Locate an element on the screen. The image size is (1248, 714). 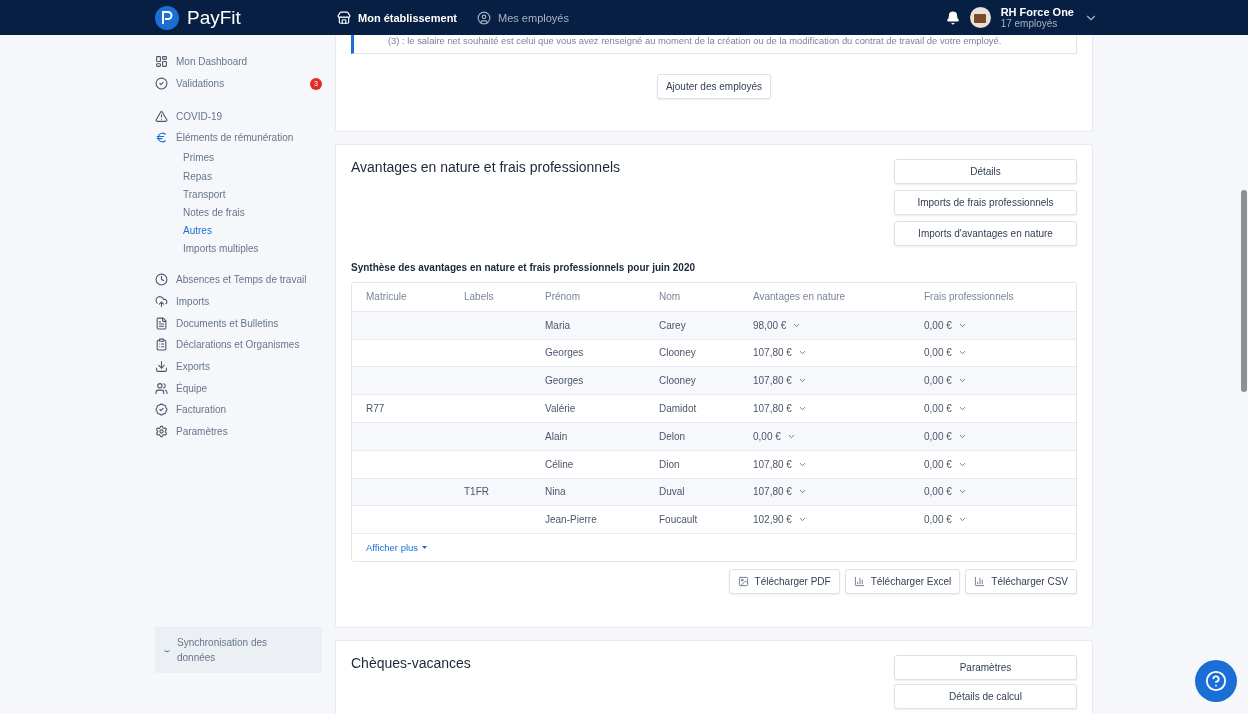
user-icon is located at coordinates (484, 17).